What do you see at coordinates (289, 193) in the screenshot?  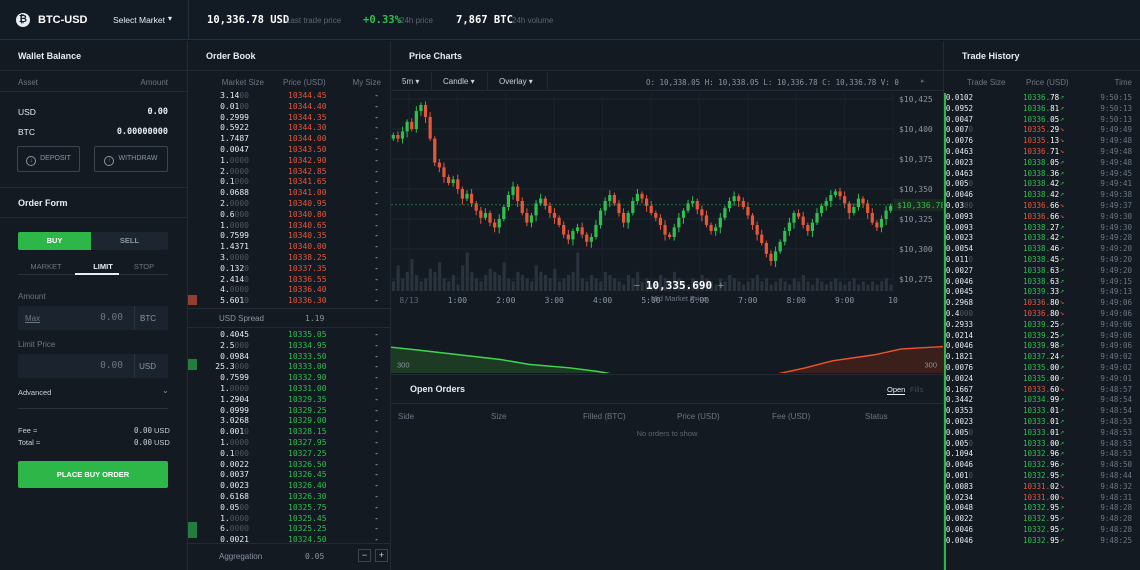 I see `order-book-row: 0.0688 10341.00 -` at bounding box center [289, 193].